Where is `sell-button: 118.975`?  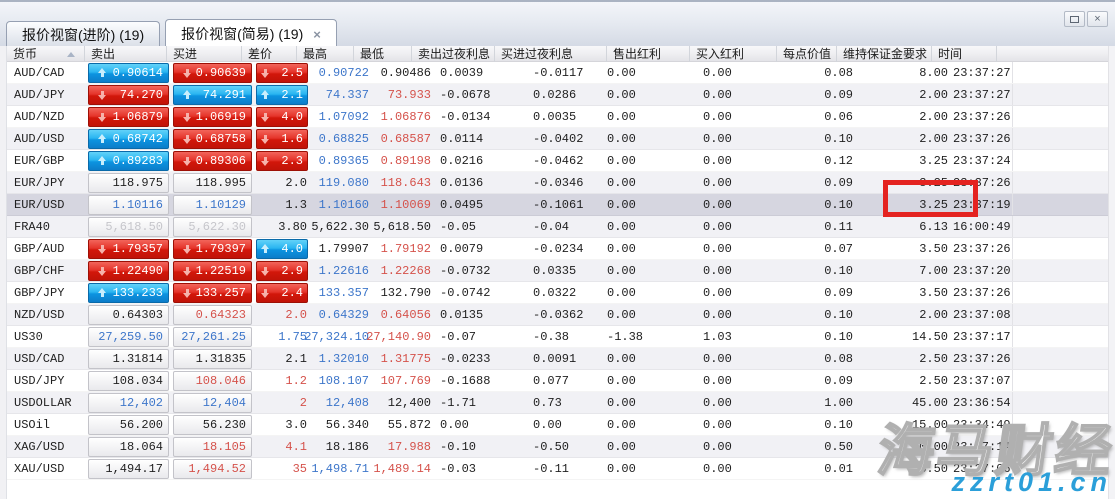
sell-button: 118.975 is located at coordinates (128, 182).